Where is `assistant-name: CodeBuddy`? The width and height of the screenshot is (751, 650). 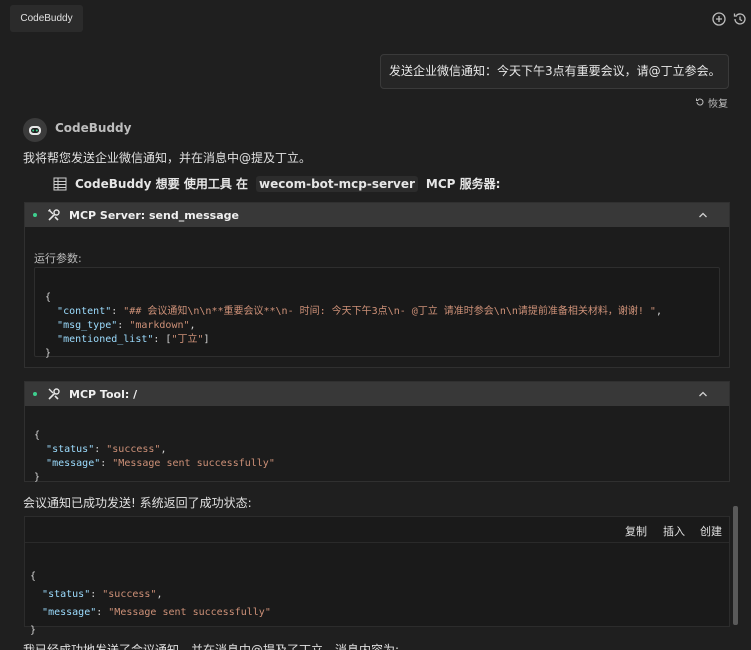 assistant-name: CodeBuddy is located at coordinates (93, 128).